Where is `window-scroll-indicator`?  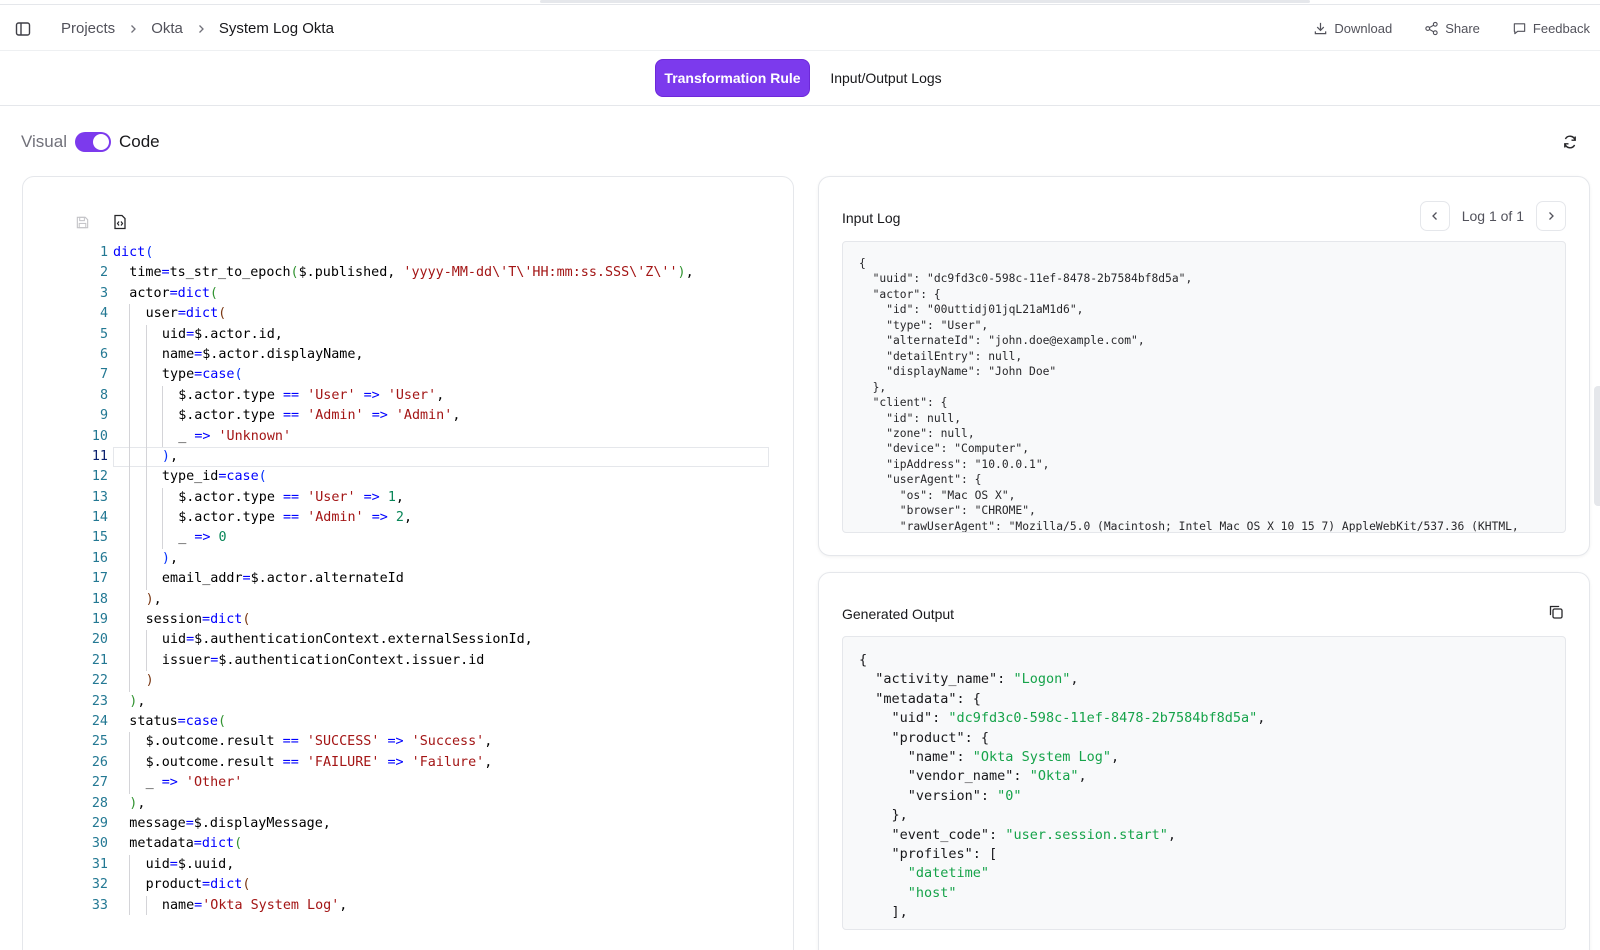
window-scroll-indicator is located at coordinates (800, 2).